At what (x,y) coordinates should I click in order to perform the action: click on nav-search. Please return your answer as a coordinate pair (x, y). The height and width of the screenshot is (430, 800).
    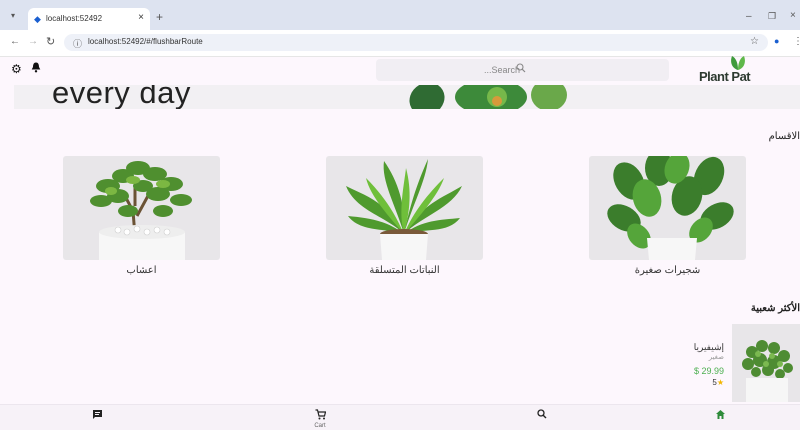
    Looking at the image, I should click on (542, 415).